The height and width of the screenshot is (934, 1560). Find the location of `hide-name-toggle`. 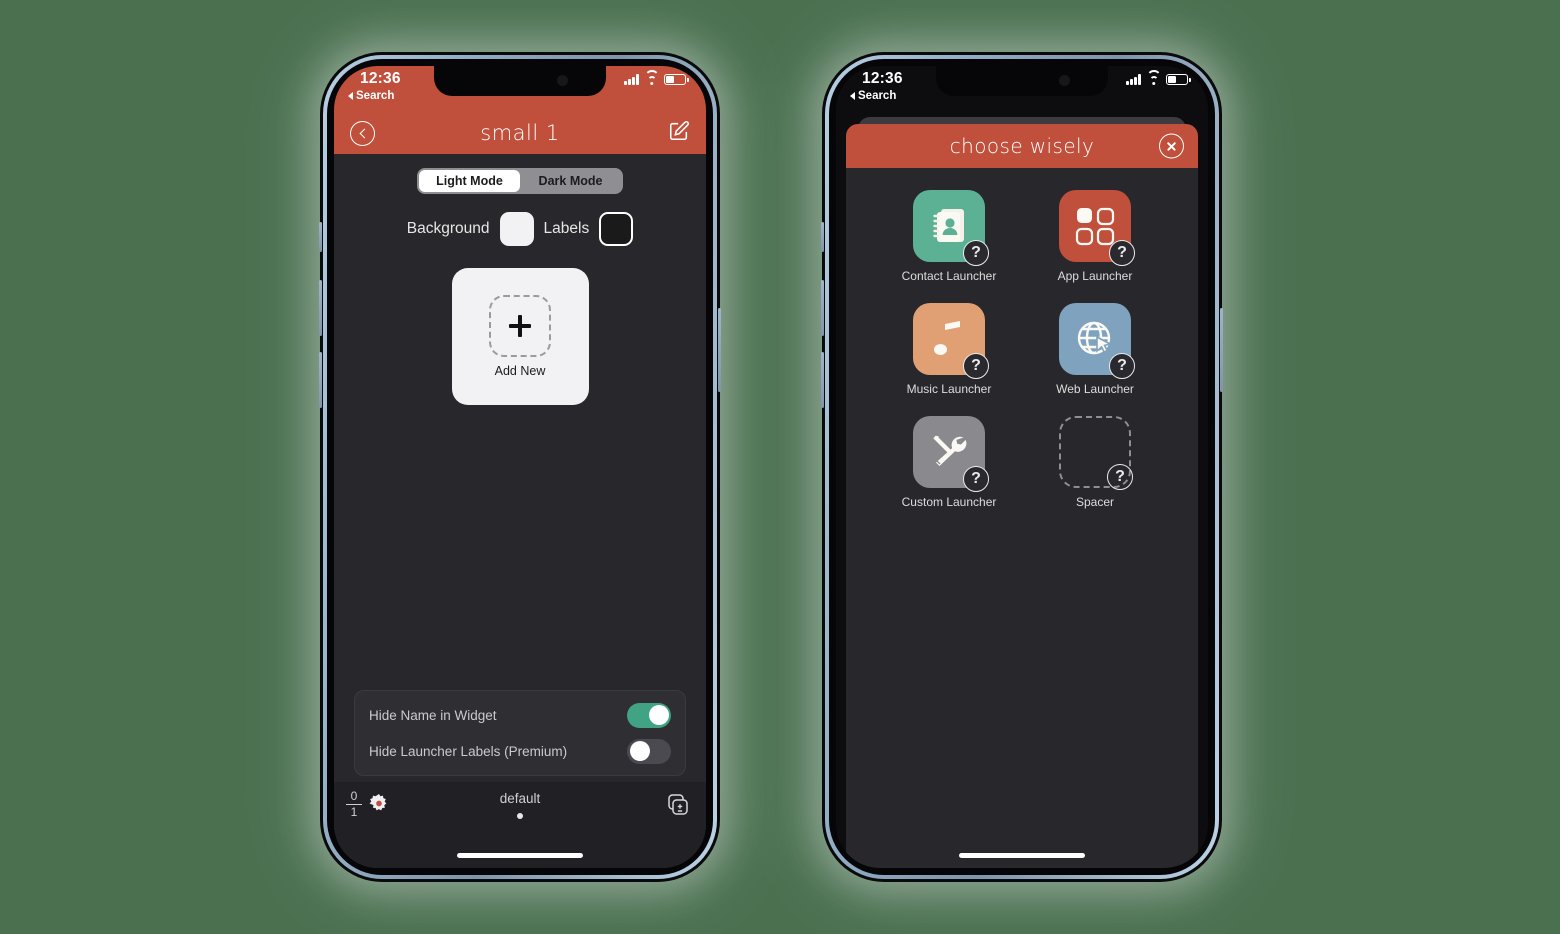

hide-name-toggle is located at coordinates (649, 715).